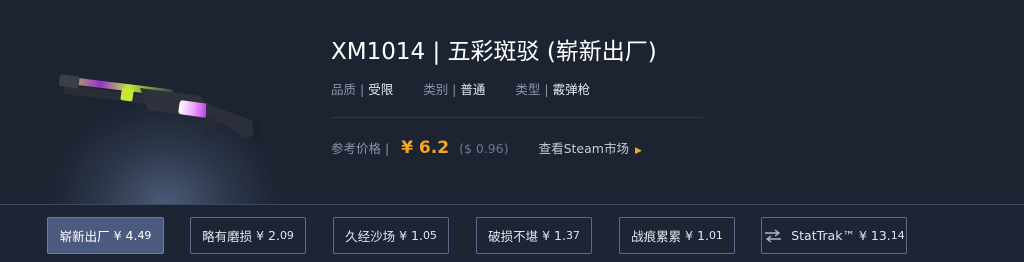 The height and width of the screenshot is (262, 1024). Describe the element at coordinates (425, 148) in the screenshot. I see `price-cny: ¥ 6.2` at that location.